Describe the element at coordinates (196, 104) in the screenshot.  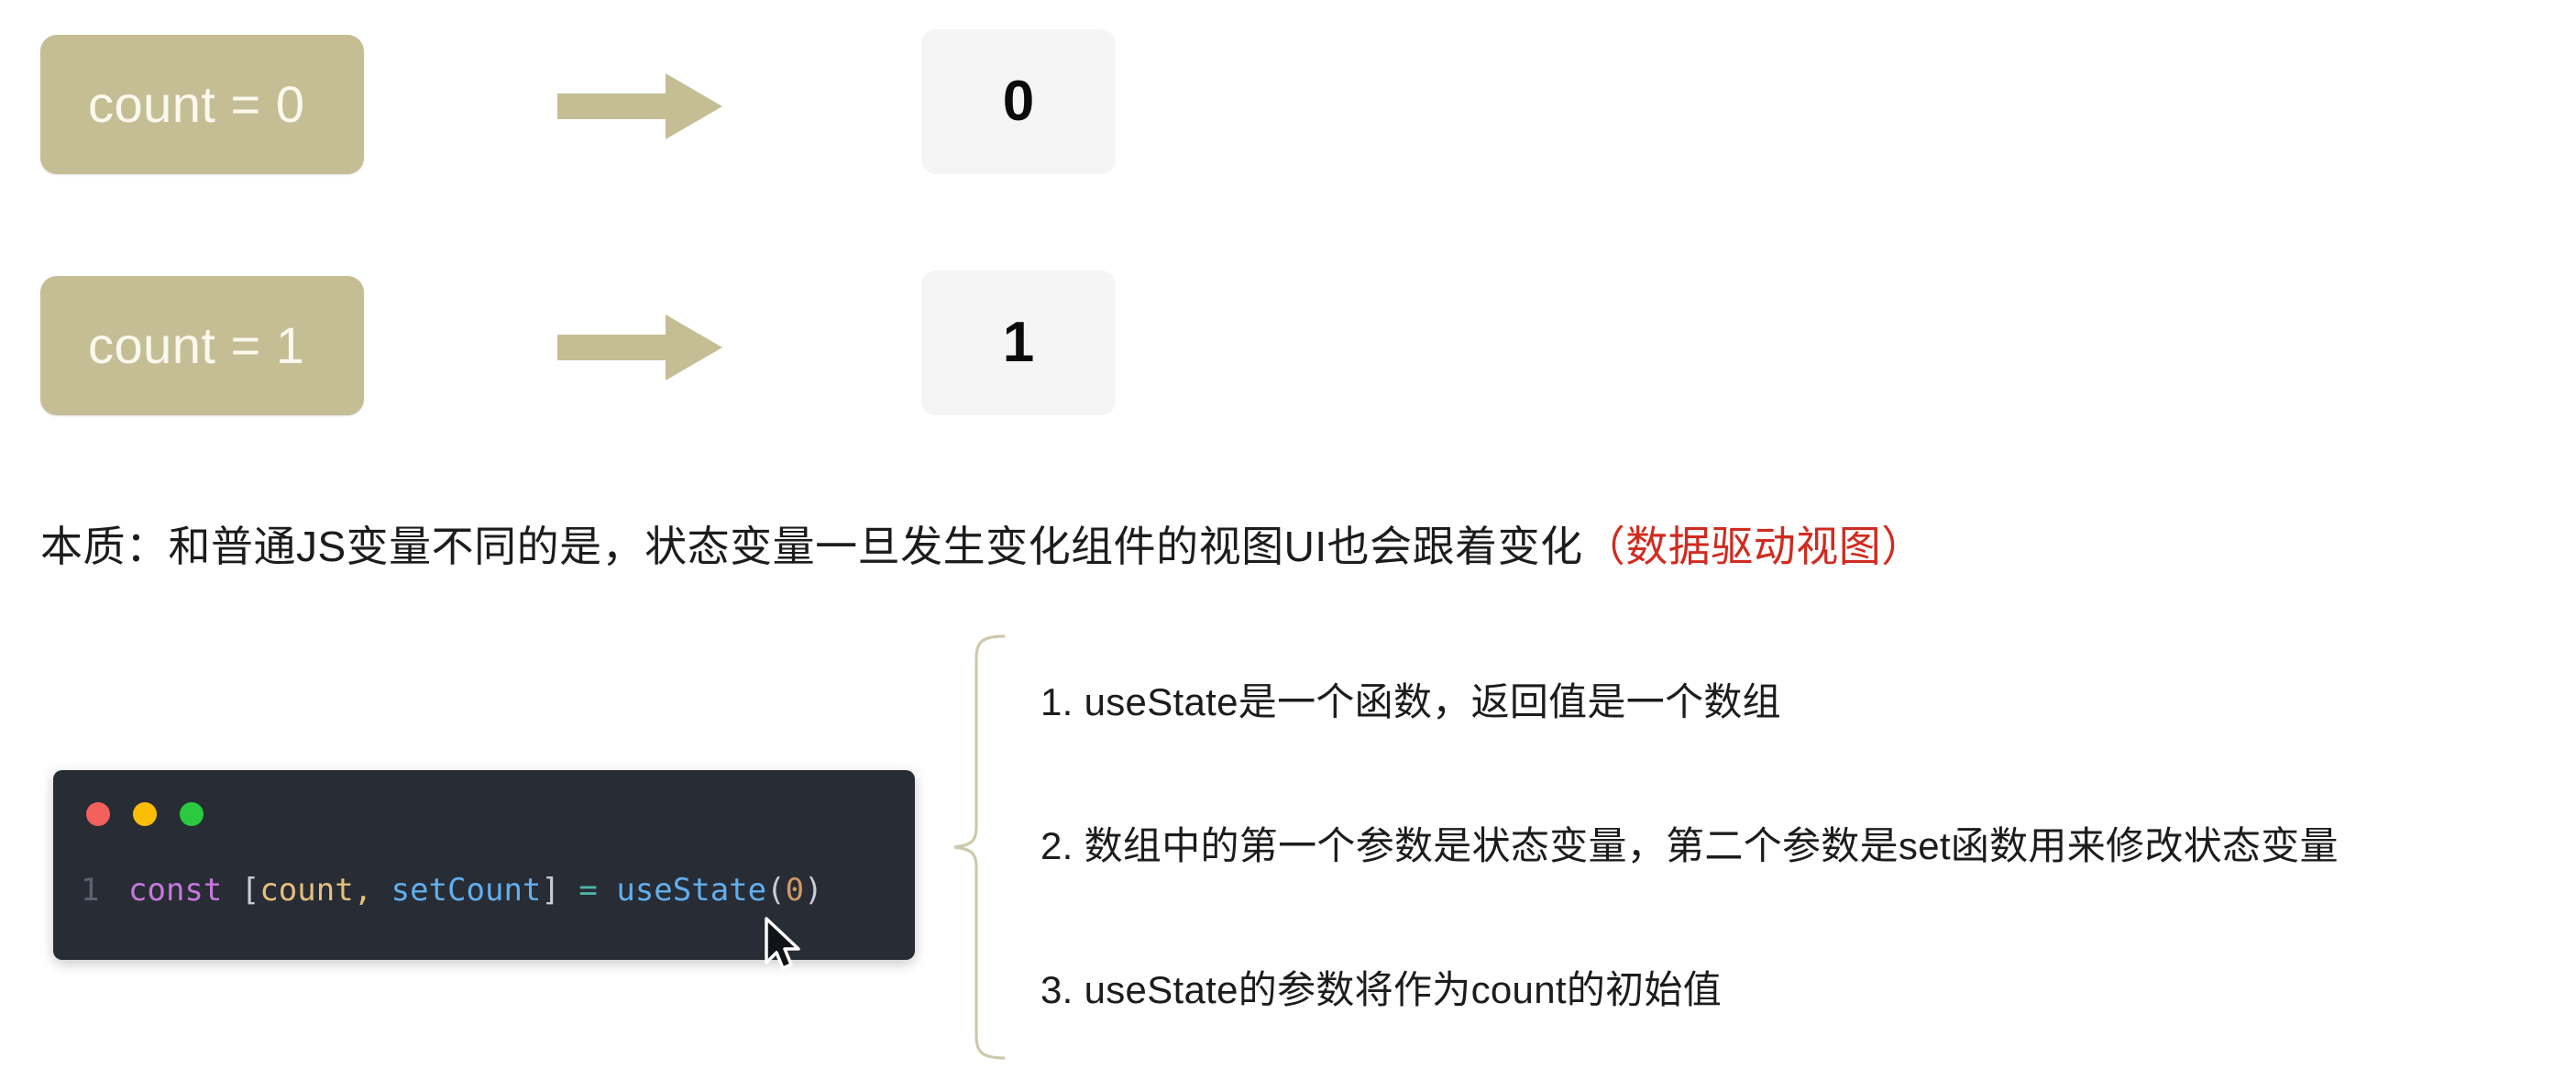
I see `state-pill-label: count = 0` at that location.